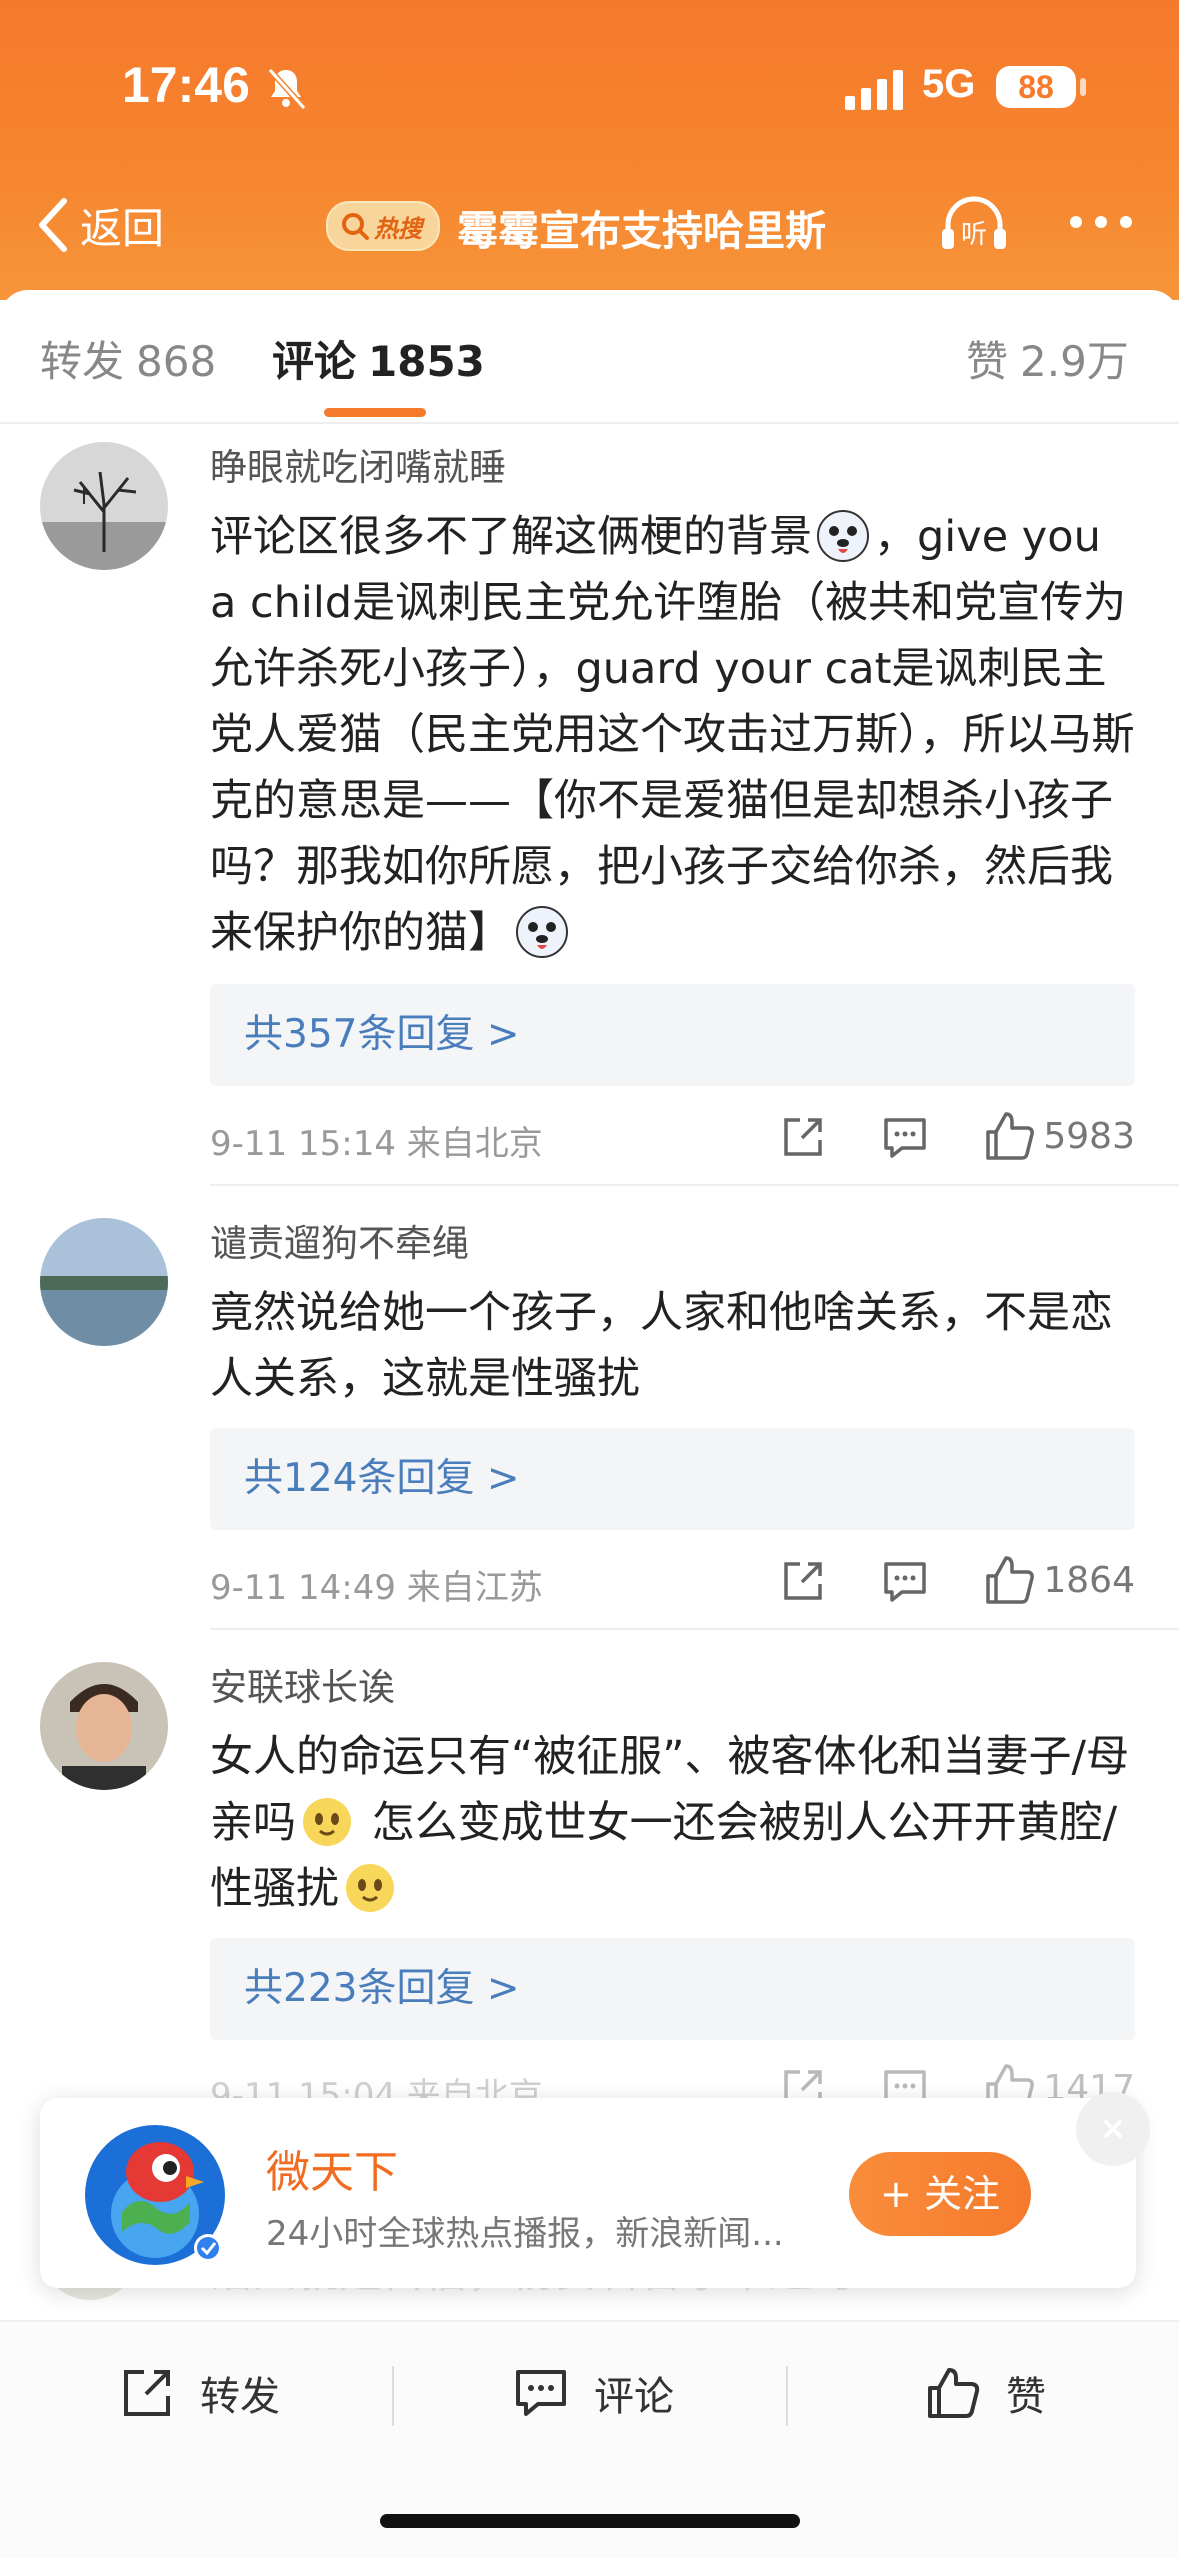 This screenshot has height=2558, width=1179. What do you see at coordinates (589, 85) in the screenshot?
I see `status-bar: 17:46 5G 88` at bounding box center [589, 85].